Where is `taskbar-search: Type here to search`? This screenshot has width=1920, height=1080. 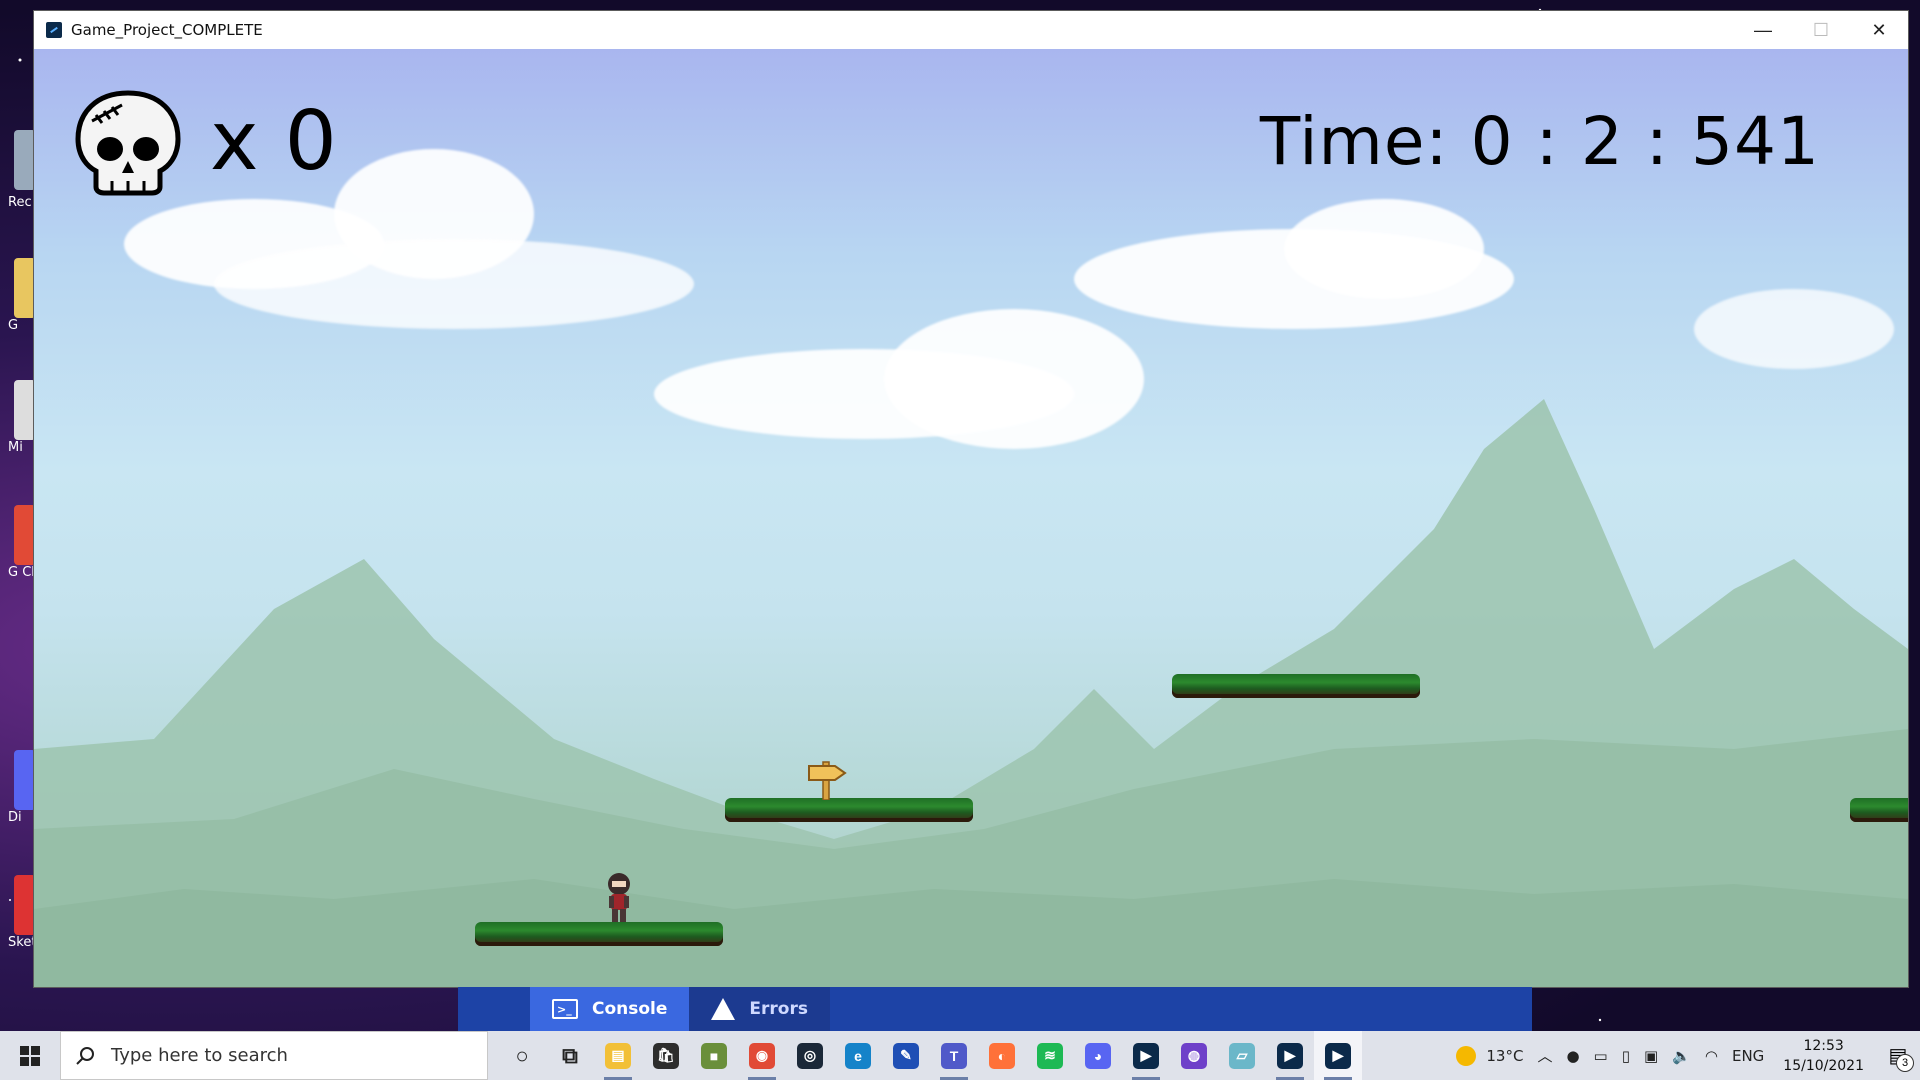 taskbar-search: Type here to search is located at coordinates (274, 1055).